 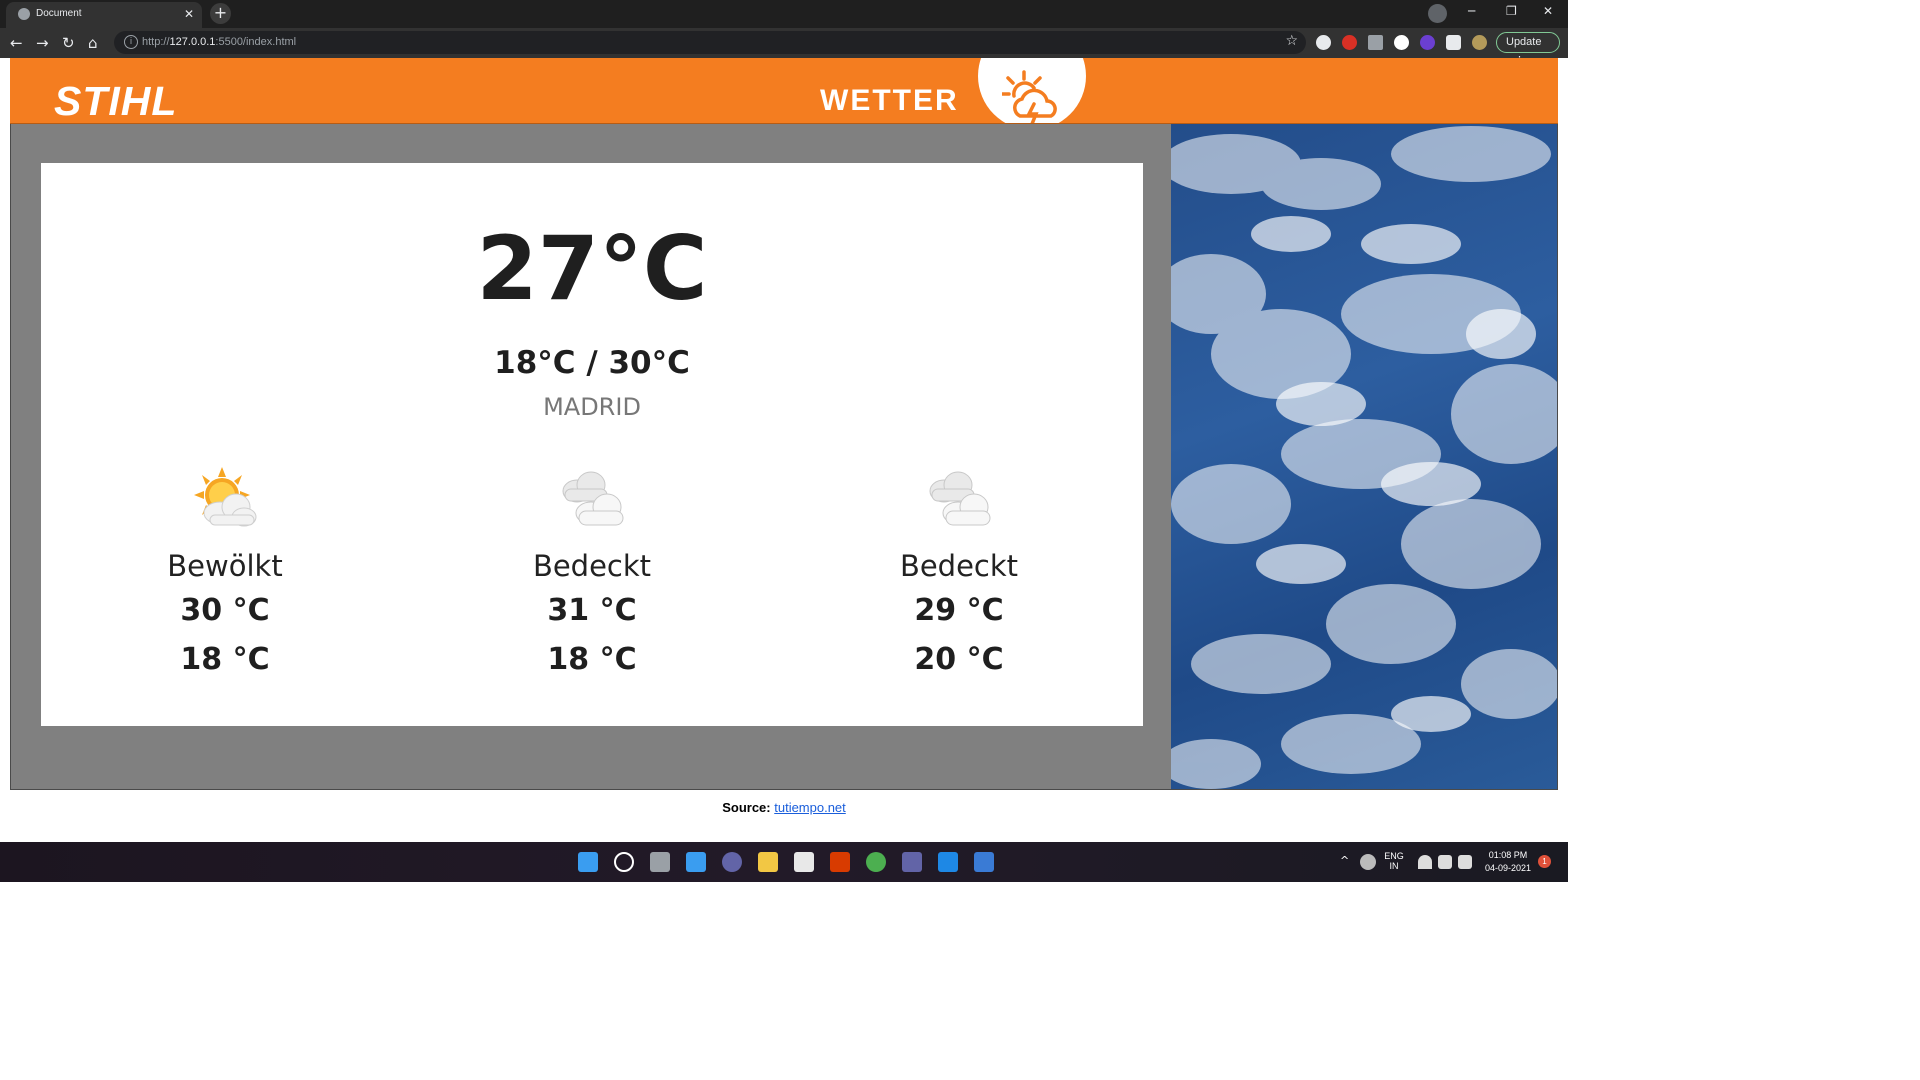 What do you see at coordinates (660, 862) in the screenshot?
I see `task-view-icon` at bounding box center [660, 862].